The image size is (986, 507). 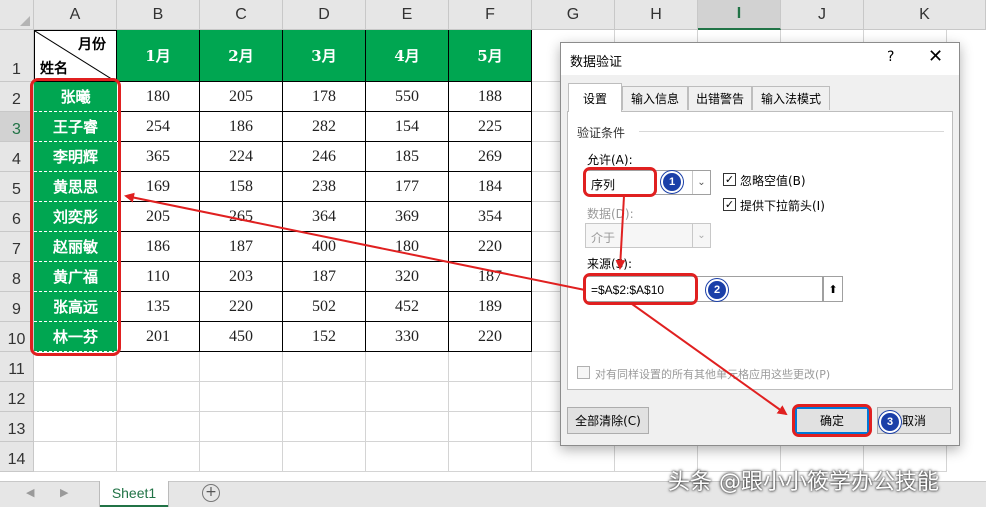 What do you see at coordinates (324, 56) in the screenshot?
I see `month-header: 3月` at bounding box center [324, 56].